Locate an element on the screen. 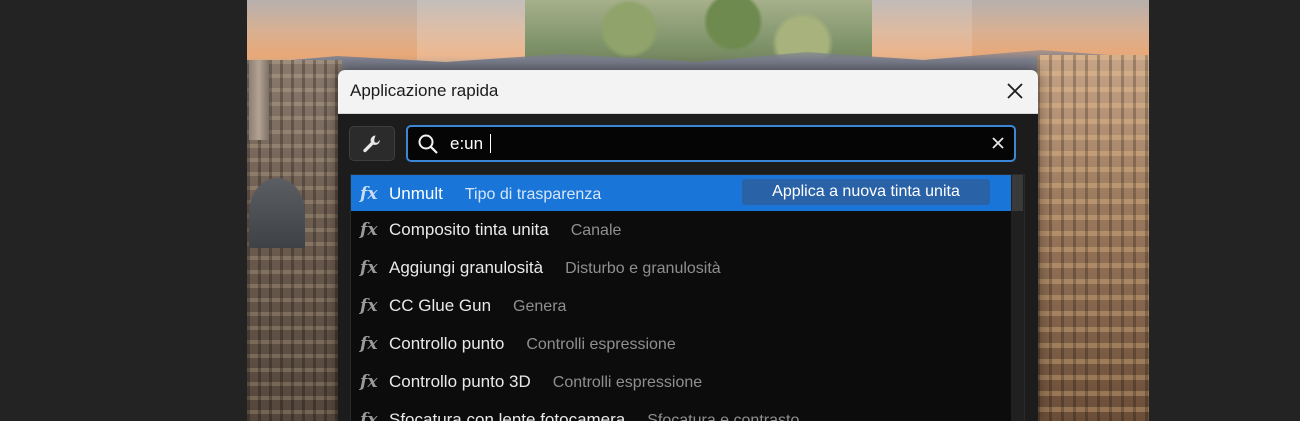  effect-name: Controllo punto is located at coordinates (447, 343).